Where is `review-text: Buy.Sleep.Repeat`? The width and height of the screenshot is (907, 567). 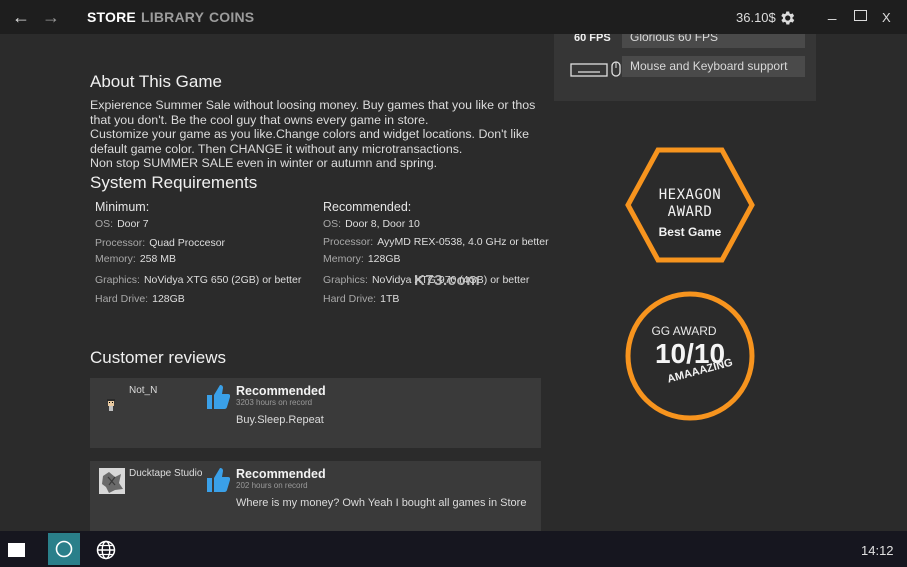 review-text: Buy.Sleep.Repeat is located at coordinates (280, 420).